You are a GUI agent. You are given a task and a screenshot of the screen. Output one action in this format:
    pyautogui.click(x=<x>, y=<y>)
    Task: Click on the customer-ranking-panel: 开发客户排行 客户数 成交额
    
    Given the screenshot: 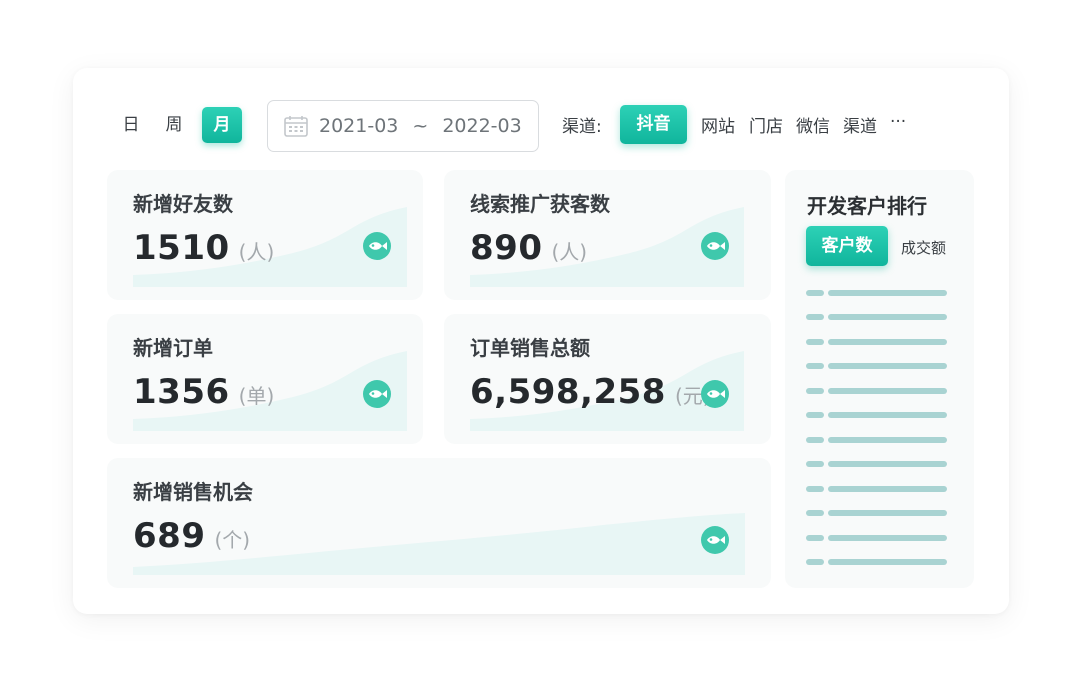 What is the action you would take?
    pyautogui.click(x=879, y=379)
    